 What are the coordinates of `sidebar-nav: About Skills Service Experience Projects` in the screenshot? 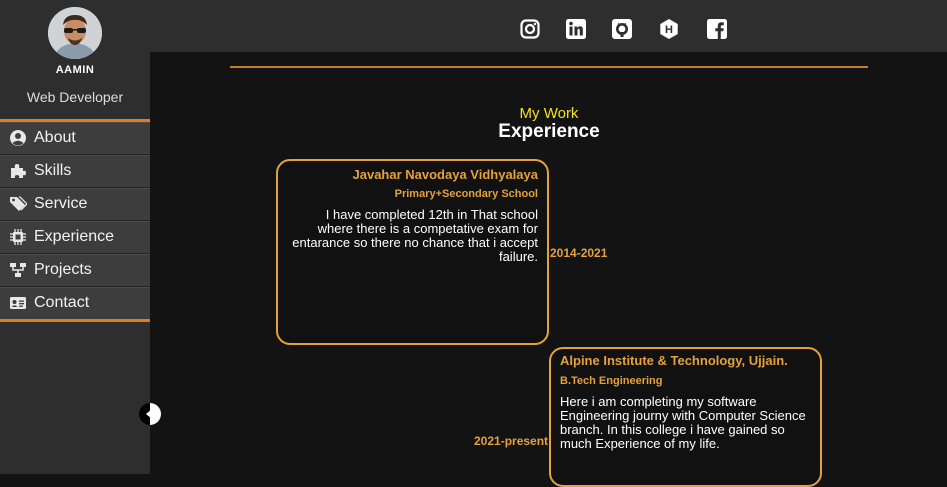 It's located at (75, 220).